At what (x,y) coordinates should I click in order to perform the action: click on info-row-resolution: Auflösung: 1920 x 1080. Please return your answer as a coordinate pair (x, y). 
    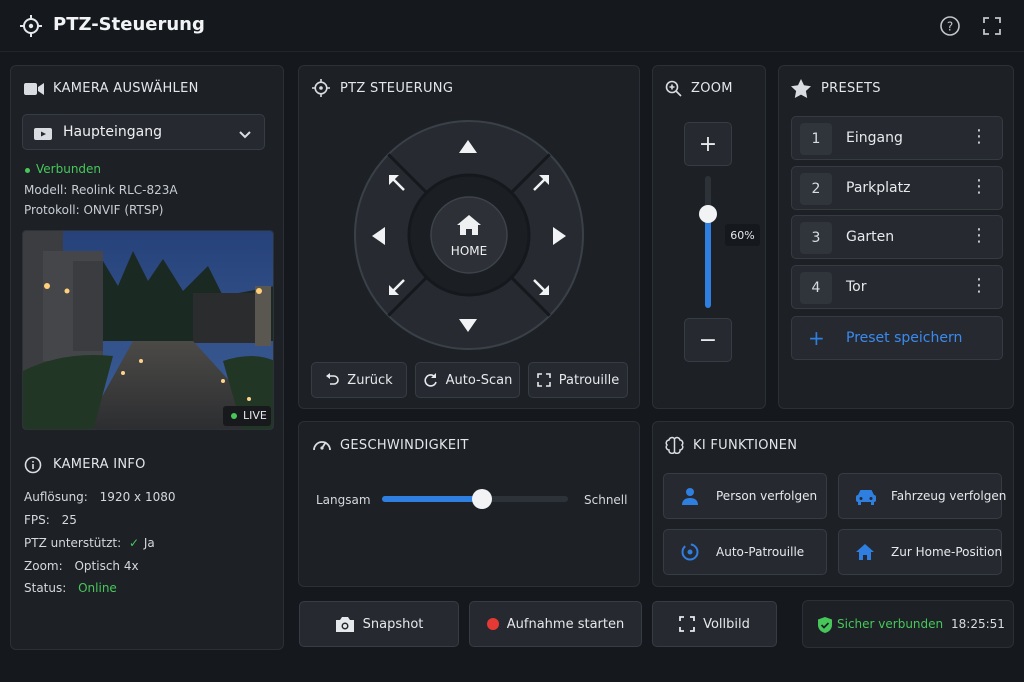
    Looking at the image, I should click on (99, 497).